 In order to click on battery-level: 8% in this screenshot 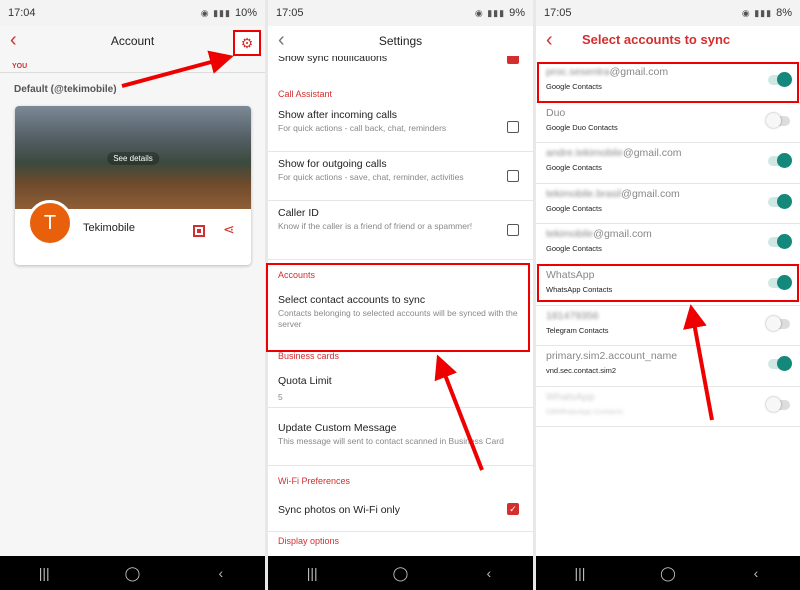, I will do `click(784, 13)`.